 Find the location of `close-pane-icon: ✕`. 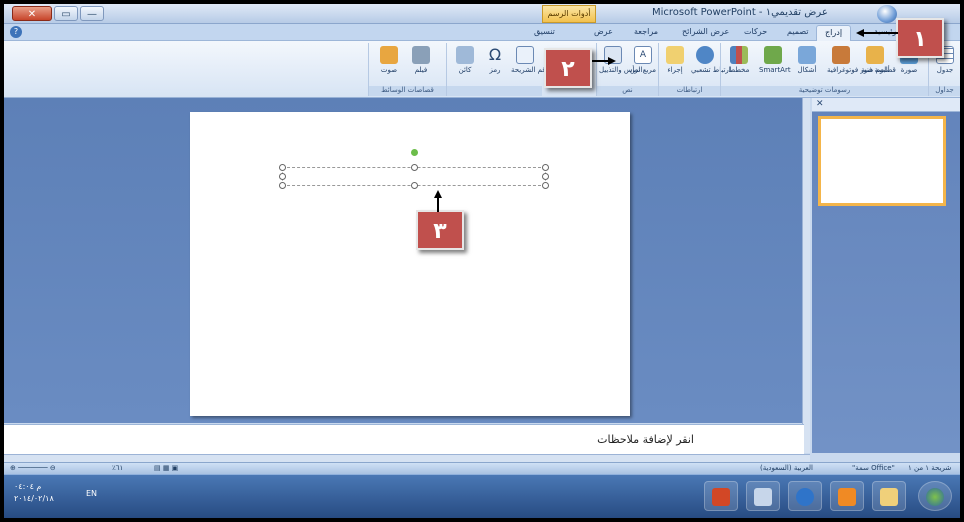

close-pane-icon: ✕ is located at coordinates (820, 104).